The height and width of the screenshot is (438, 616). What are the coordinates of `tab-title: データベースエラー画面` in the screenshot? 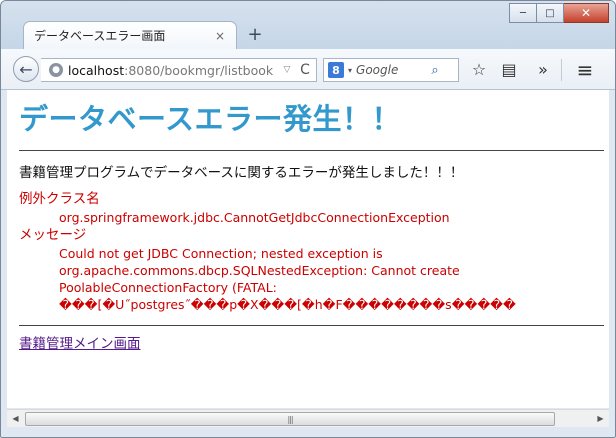 It's located at (100, 36).